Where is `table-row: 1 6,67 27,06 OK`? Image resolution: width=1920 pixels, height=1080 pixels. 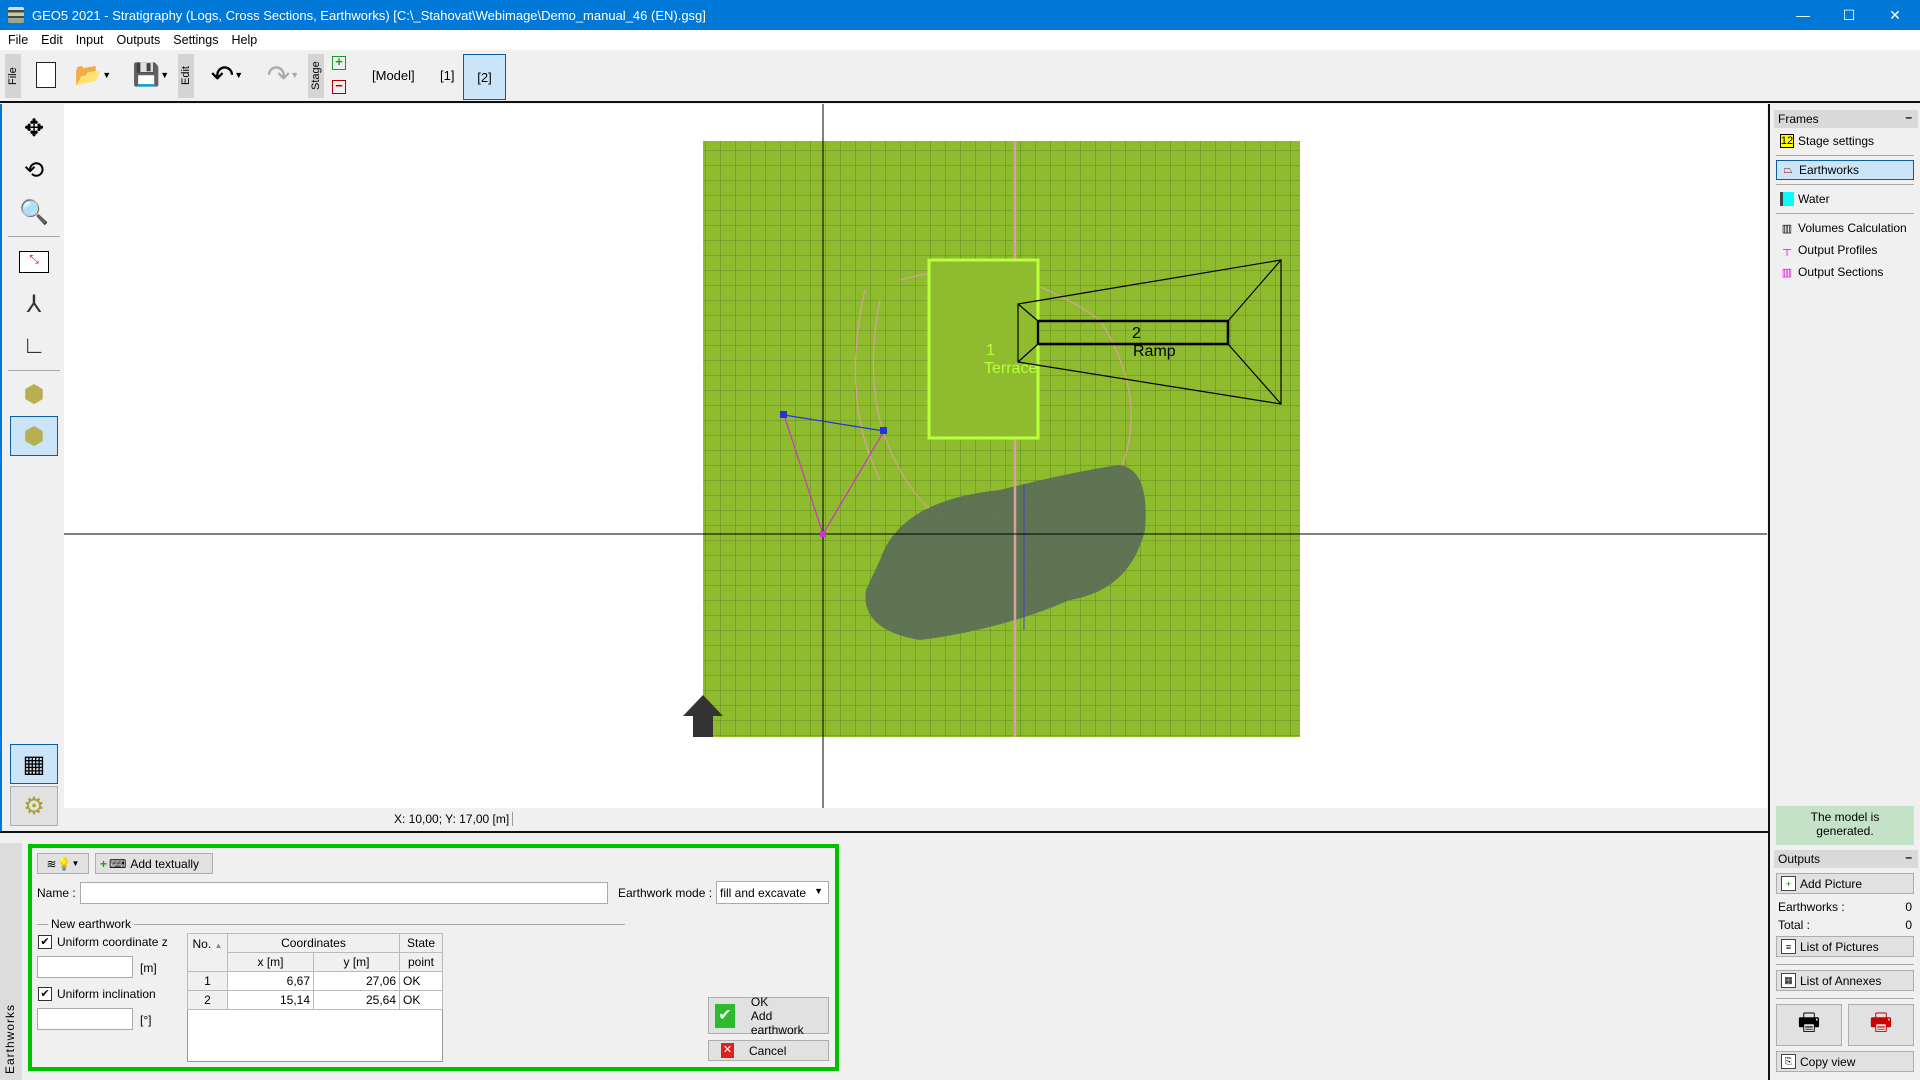
table-row: 1 6,67 27,06 OK is located at coordinates (315, 981).